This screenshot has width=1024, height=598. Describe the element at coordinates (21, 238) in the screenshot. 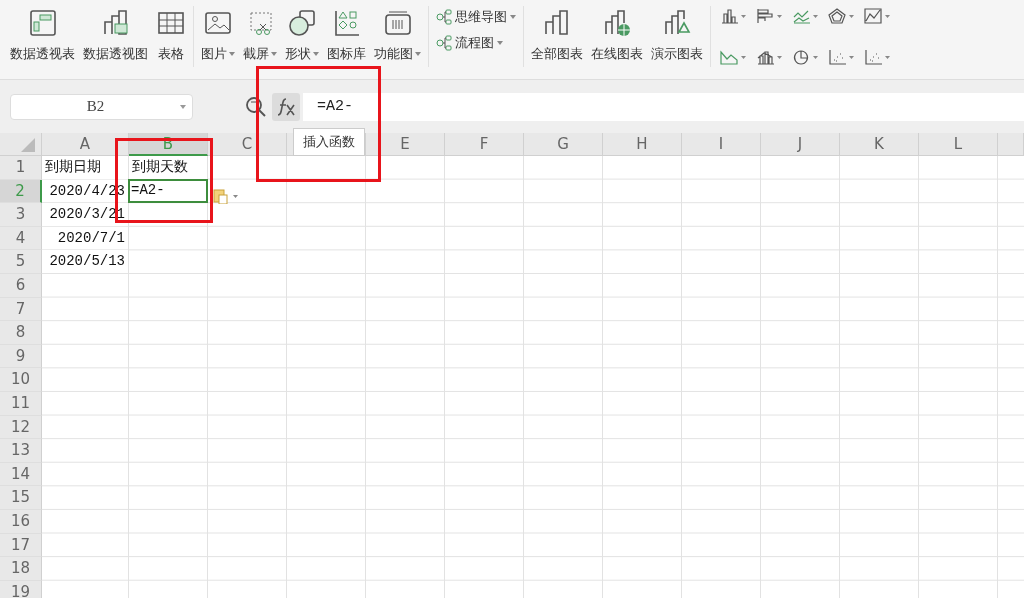

I see `row-header: 4` at that location.